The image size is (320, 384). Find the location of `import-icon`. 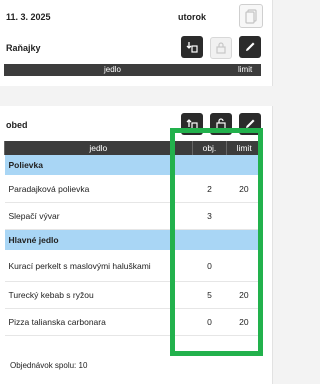

import-icon is located at coordinates (192, 47).